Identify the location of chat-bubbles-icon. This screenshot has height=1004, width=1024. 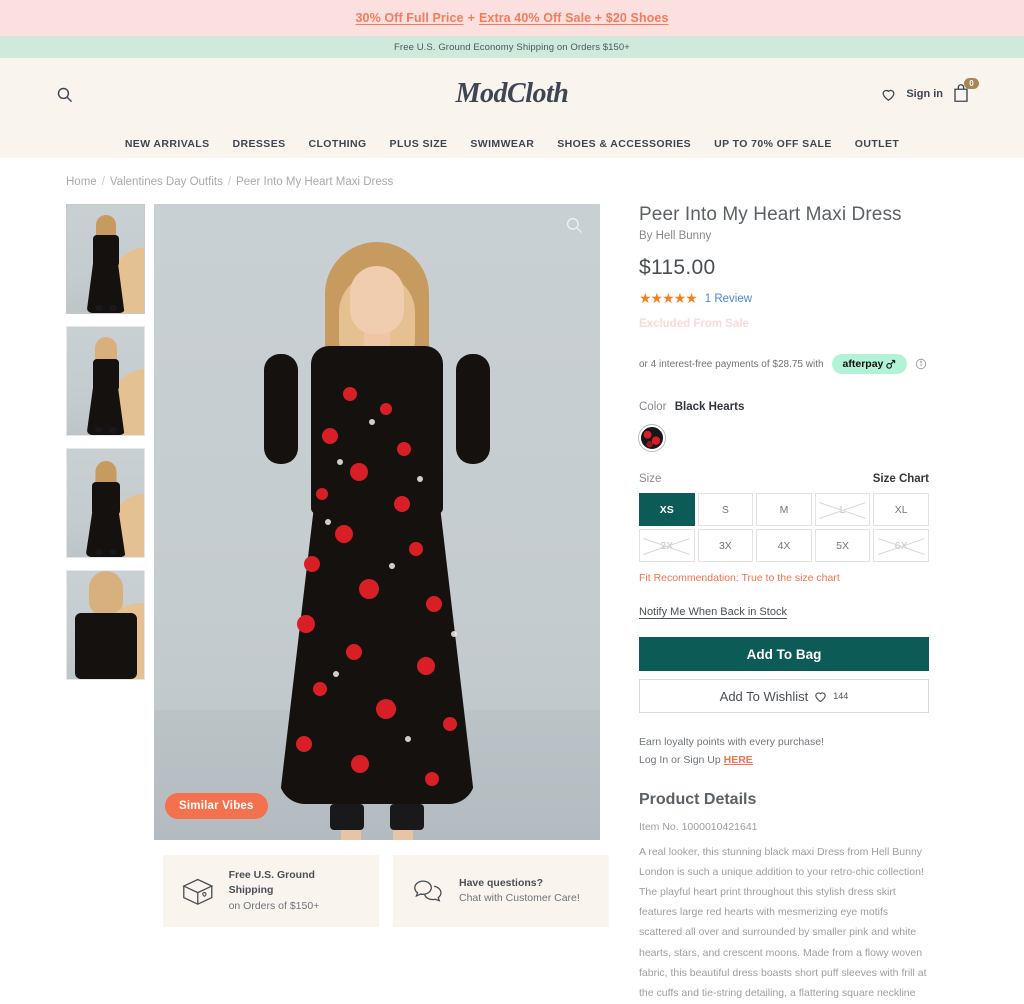
(428, 891).